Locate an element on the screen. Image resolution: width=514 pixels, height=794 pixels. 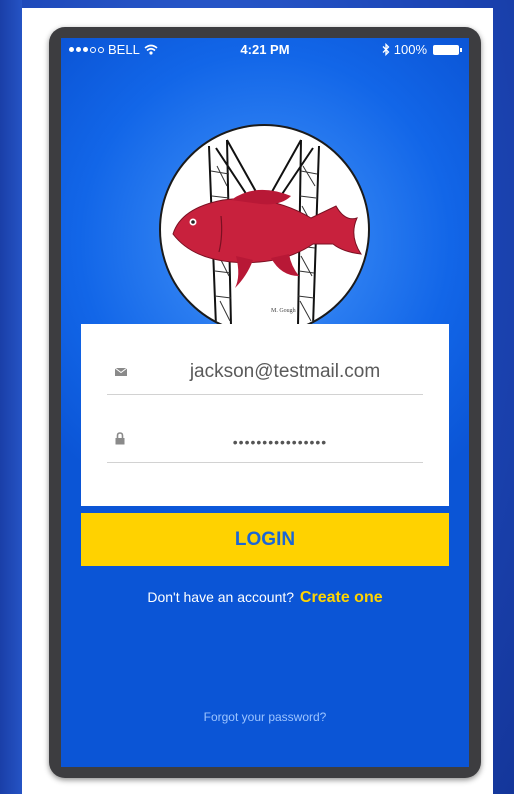
bluetooth-icon is located at coordinates (386, 49).